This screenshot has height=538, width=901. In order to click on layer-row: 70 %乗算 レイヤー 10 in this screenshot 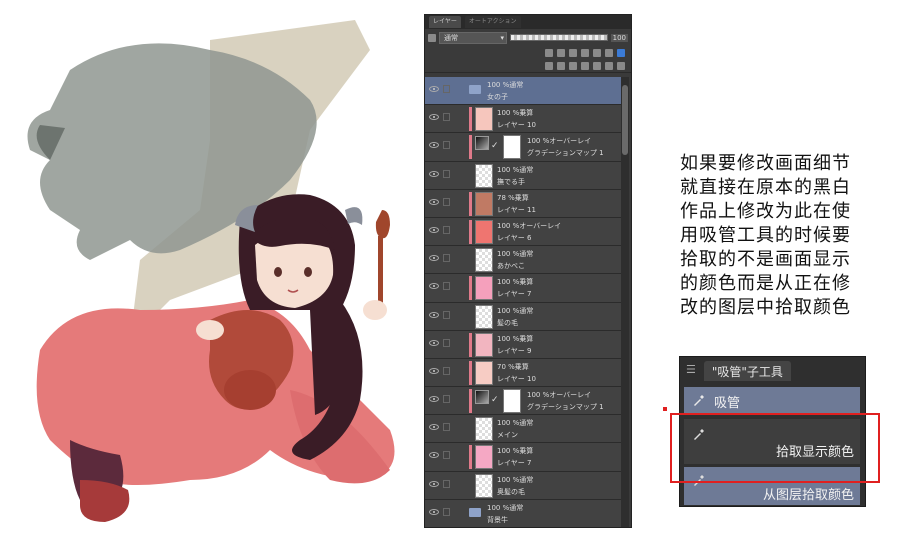, I will do `click(523, 373)`.